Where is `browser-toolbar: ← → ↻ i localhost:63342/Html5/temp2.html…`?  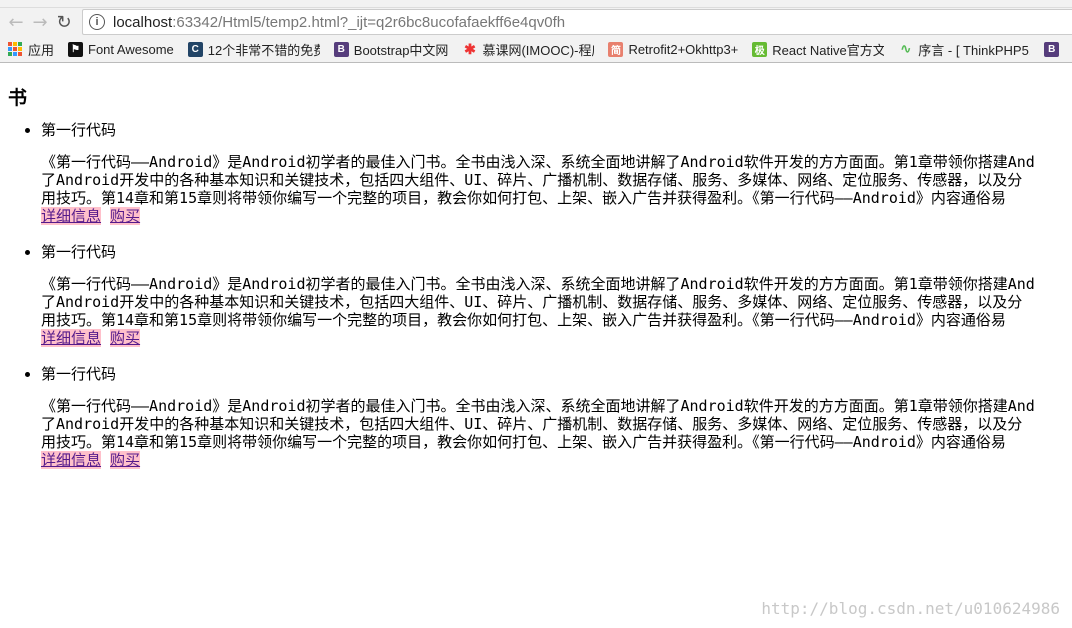 browser-toolbar: ← → ↻ i localhost:63342/Html5/temp2.html… is located at coordinates (536, 22).